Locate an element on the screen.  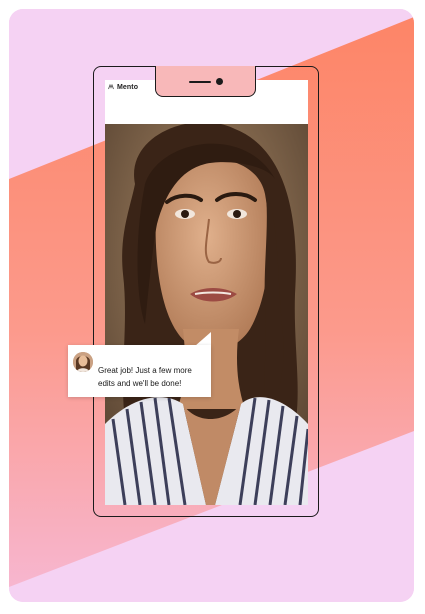
app-name: Mento is located at coordinates (128, 87).